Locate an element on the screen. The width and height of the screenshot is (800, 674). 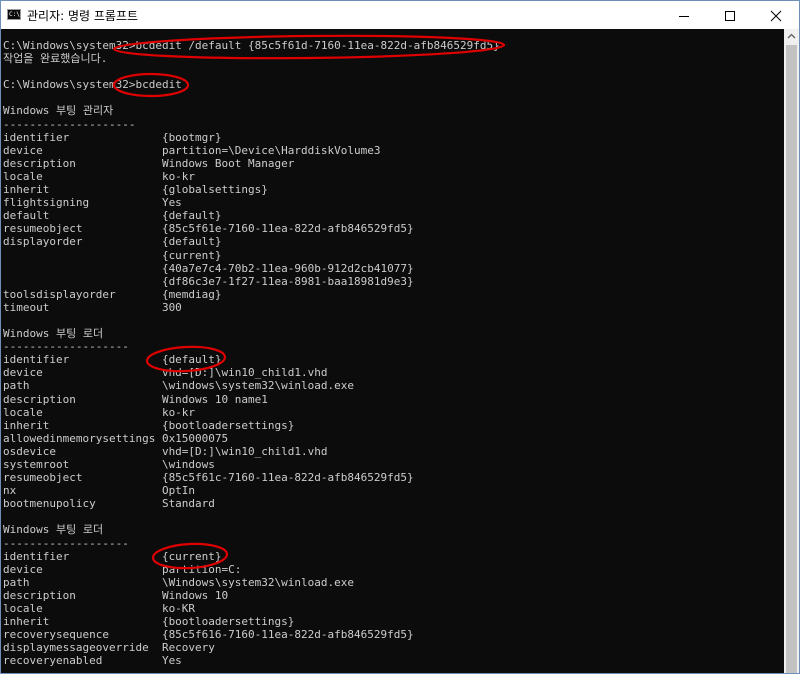
console-line: device partition=\Device\HarddiskVolume3 is located at coordinates (192, 150).